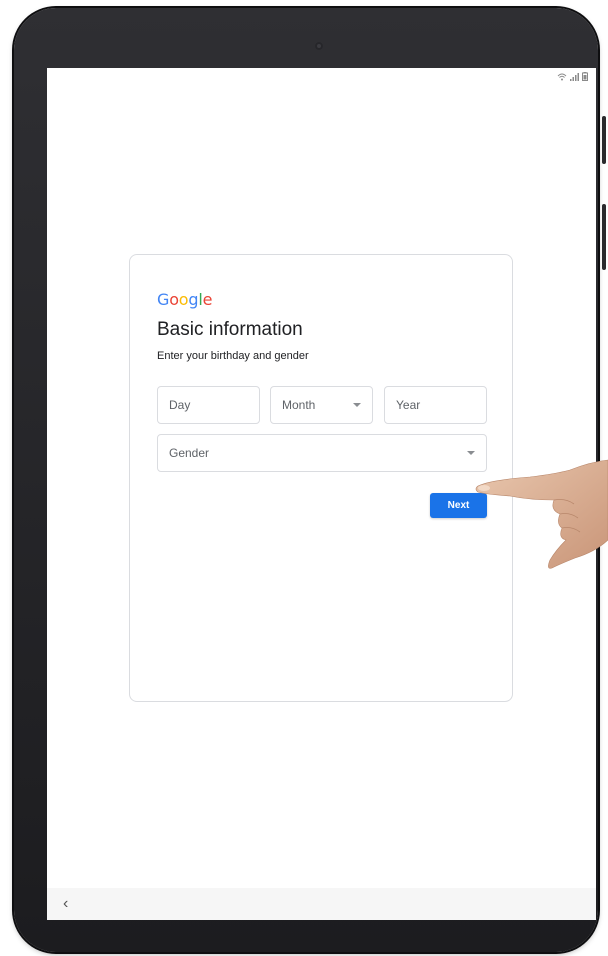 Image resolution: width=608 pixels, height=956 pixels. I want to click on power-button, so click(604, 237).